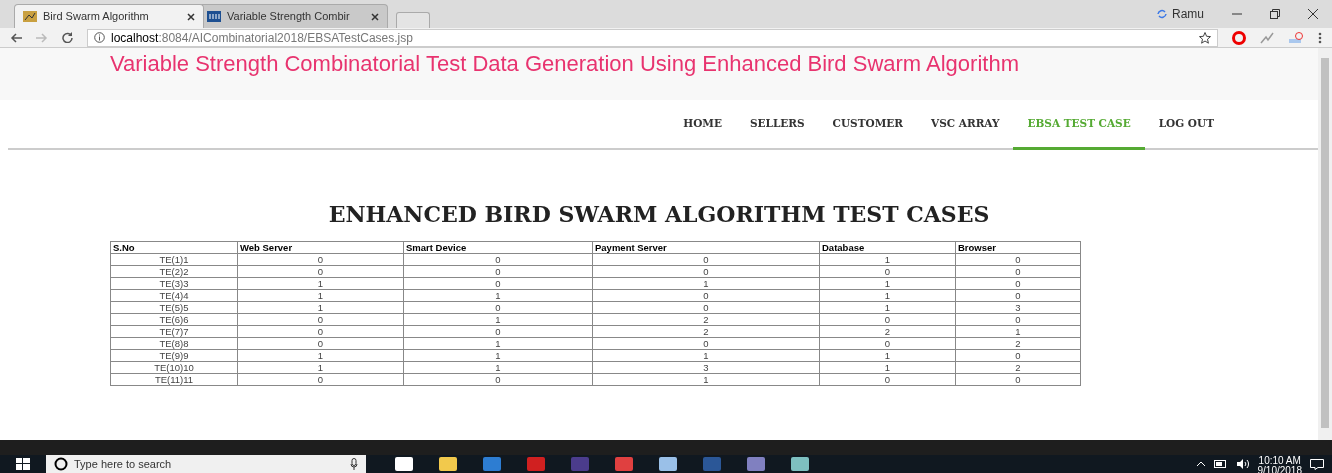 The image size is (1332, 473). What do you see at coordinates (174, 331) in the screenshot?
I see `table-cell: TE(7)7` at bounding box center [174, 331].